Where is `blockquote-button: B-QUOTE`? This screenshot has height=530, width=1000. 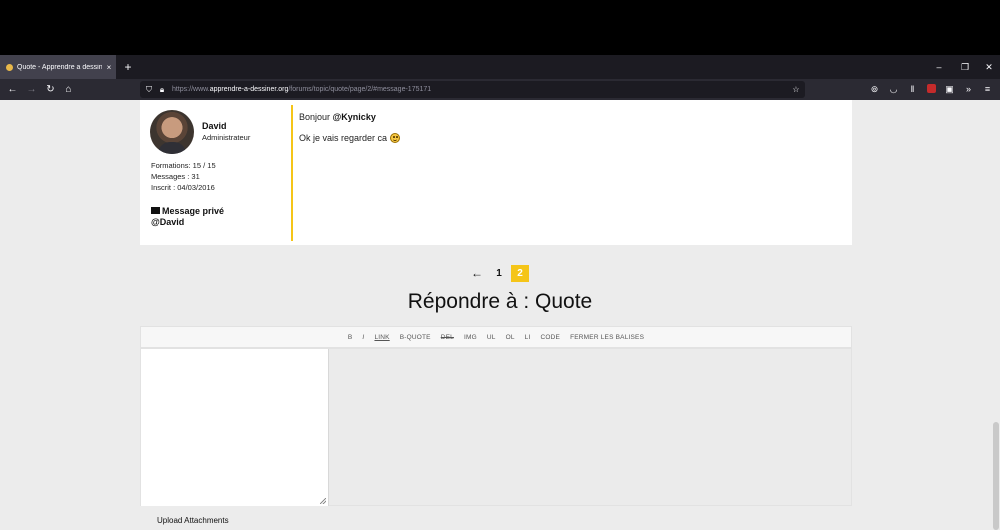
blockquote-button: B-QUOTE is located at coordinates (415, 337).